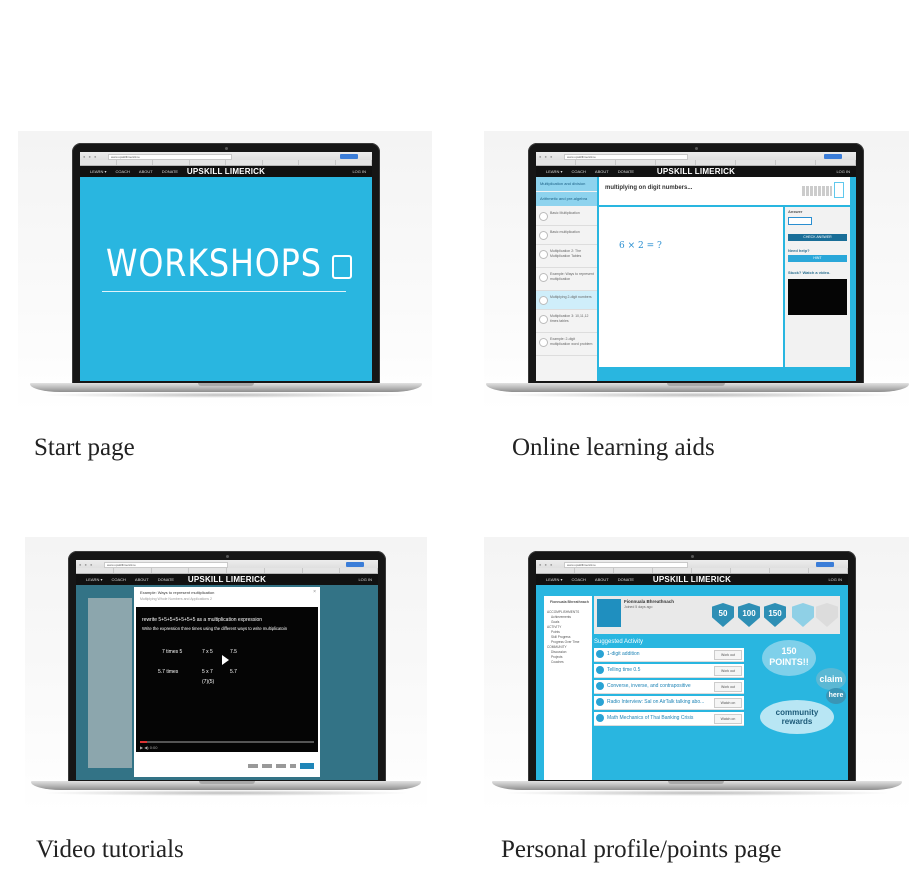 Image resolution: width=909 pixels, height=872 pixels. Describe the element at coordinates (809, 272) in the screenshot. I see `stuck-label: Stuck? Watch a video.` at that location.